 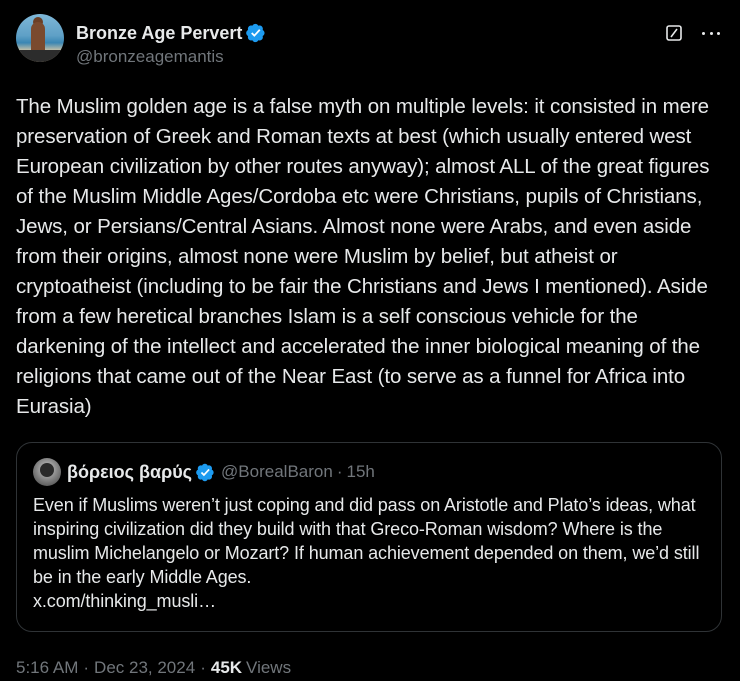 I want to click on author-names: Bronze Age Pervert @bronzeagemantis, so click(x=171, y=44).